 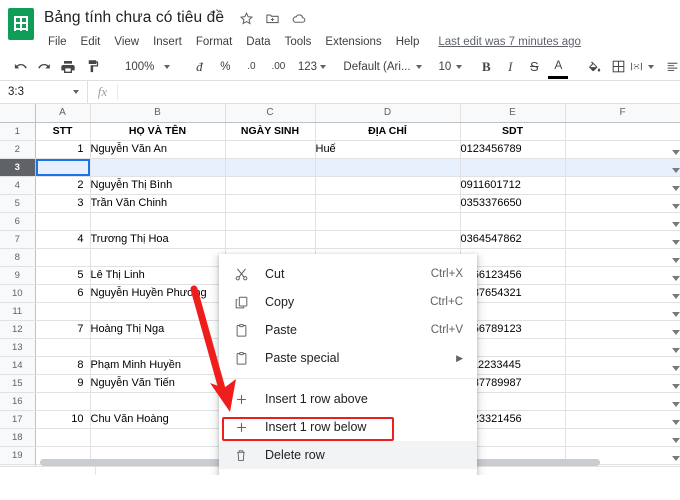 What do you see at coordinates (448, 67) in the screenshot?
I see `font-size-selector: 10` at bounding box center [448, 67].